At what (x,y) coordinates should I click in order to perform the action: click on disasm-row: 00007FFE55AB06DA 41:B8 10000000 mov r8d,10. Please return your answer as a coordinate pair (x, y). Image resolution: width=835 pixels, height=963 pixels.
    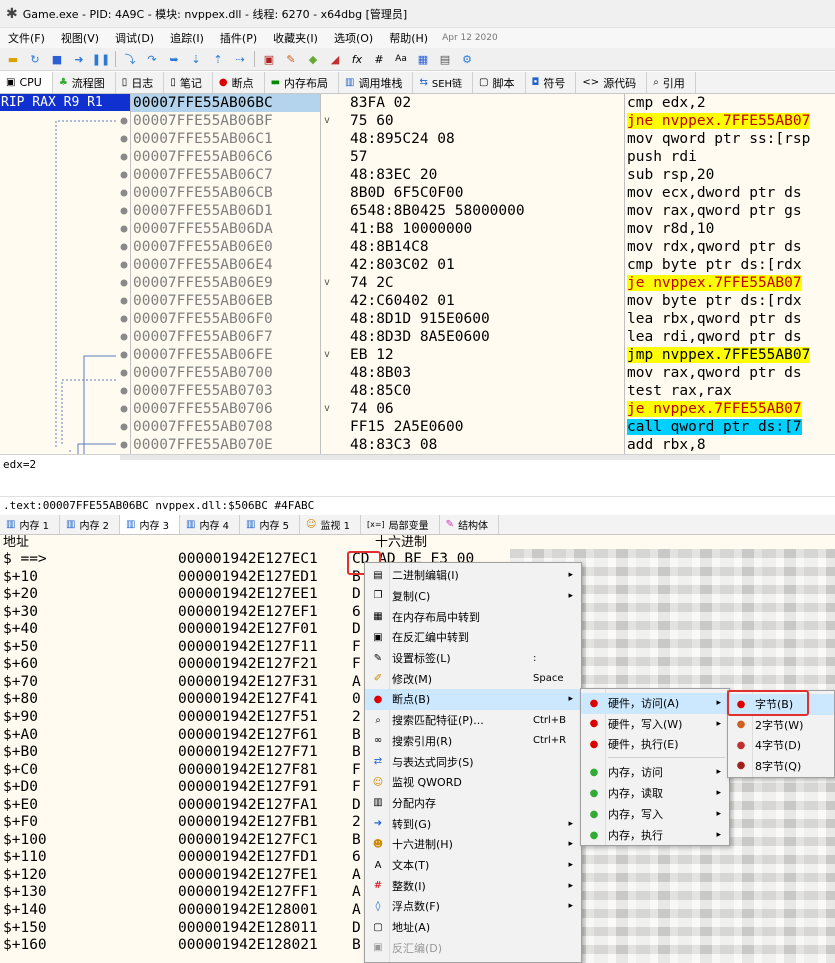
    Looking at the image, I should click on (482, 229).